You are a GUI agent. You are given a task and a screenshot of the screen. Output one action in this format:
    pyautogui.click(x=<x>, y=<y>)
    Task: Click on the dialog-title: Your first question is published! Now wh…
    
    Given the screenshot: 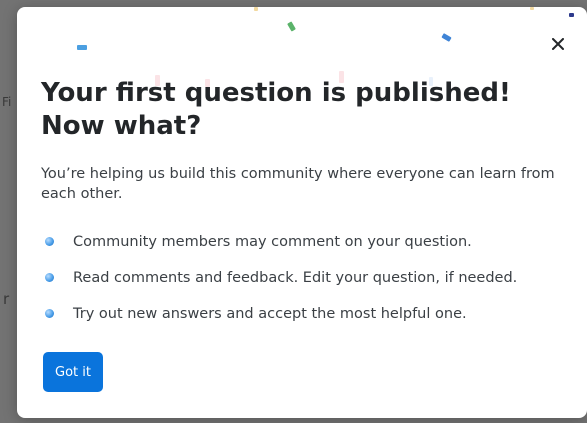 What is the action you would take?
    pyautogui.click(x=301, y=110)
    